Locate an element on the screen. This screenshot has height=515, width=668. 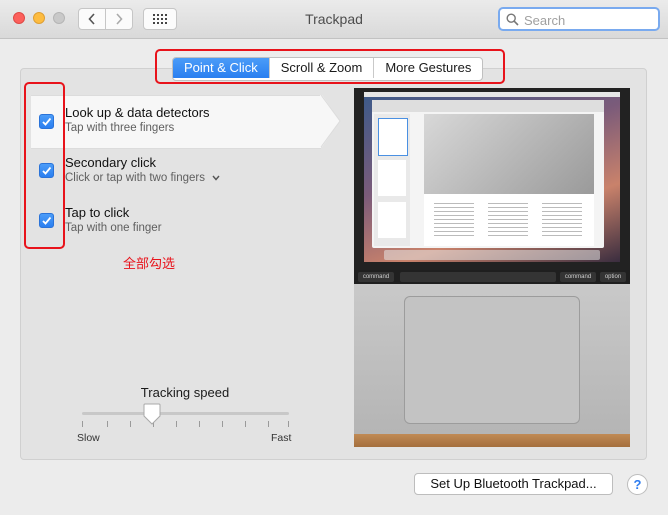
chevron-down-icon is located at coordinates (216, 178).